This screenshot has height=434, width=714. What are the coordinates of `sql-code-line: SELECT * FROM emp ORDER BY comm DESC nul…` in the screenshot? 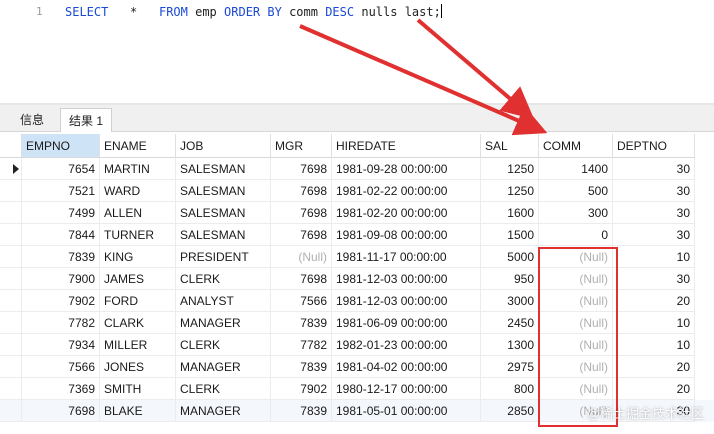 It's located at (253, 11).